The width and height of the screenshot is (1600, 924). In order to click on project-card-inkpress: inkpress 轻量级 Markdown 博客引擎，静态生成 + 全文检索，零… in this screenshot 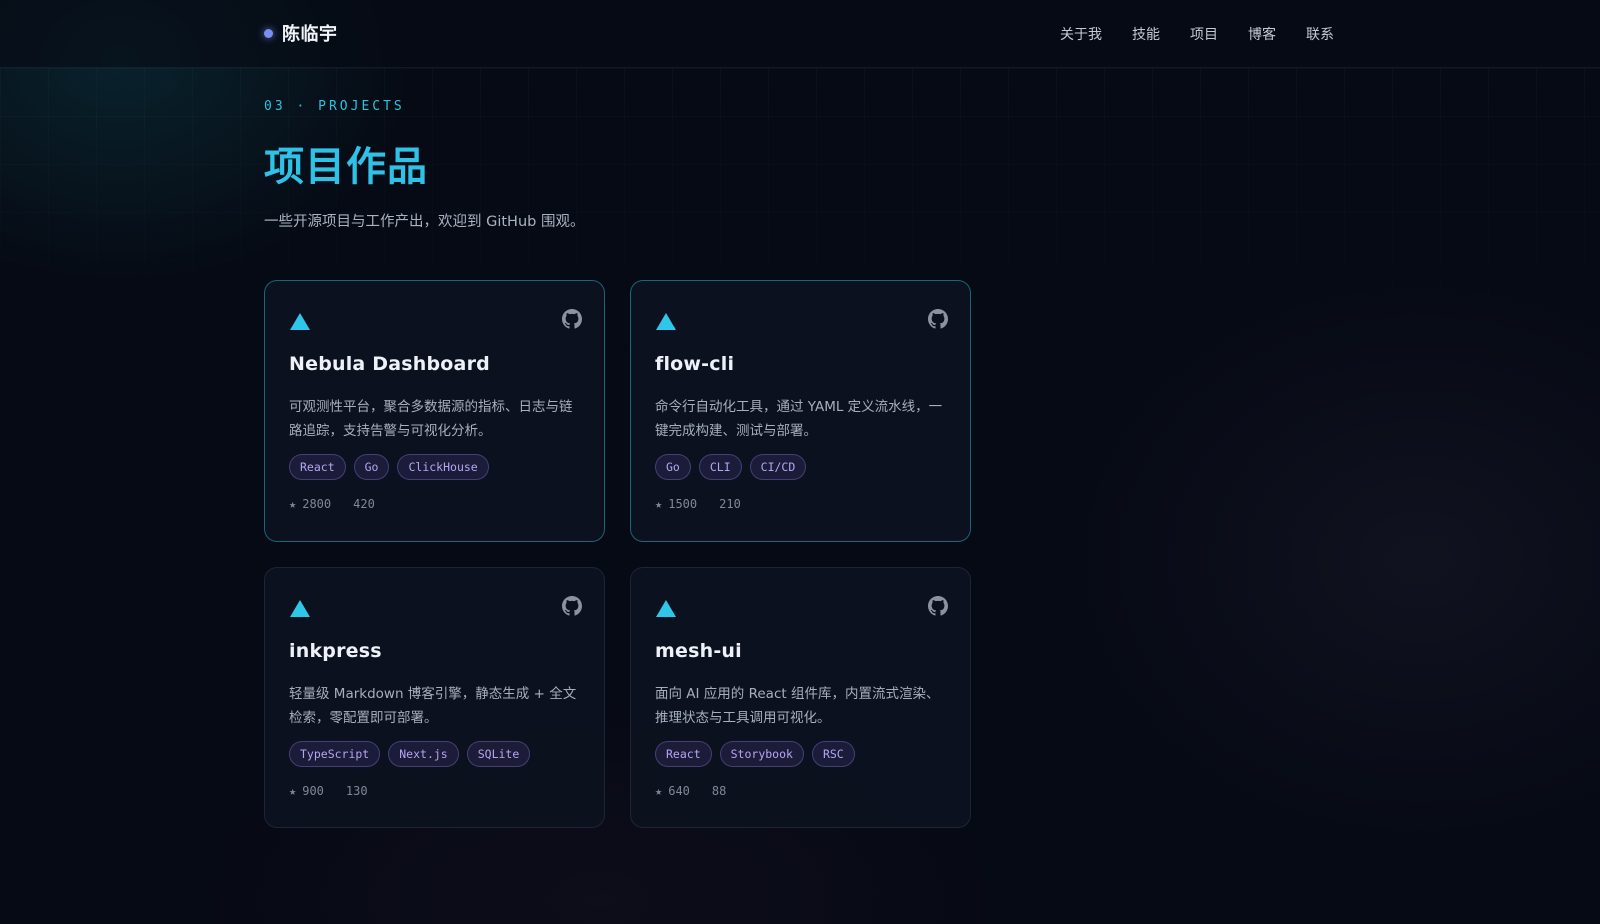, I will do `click(434, 697)`.